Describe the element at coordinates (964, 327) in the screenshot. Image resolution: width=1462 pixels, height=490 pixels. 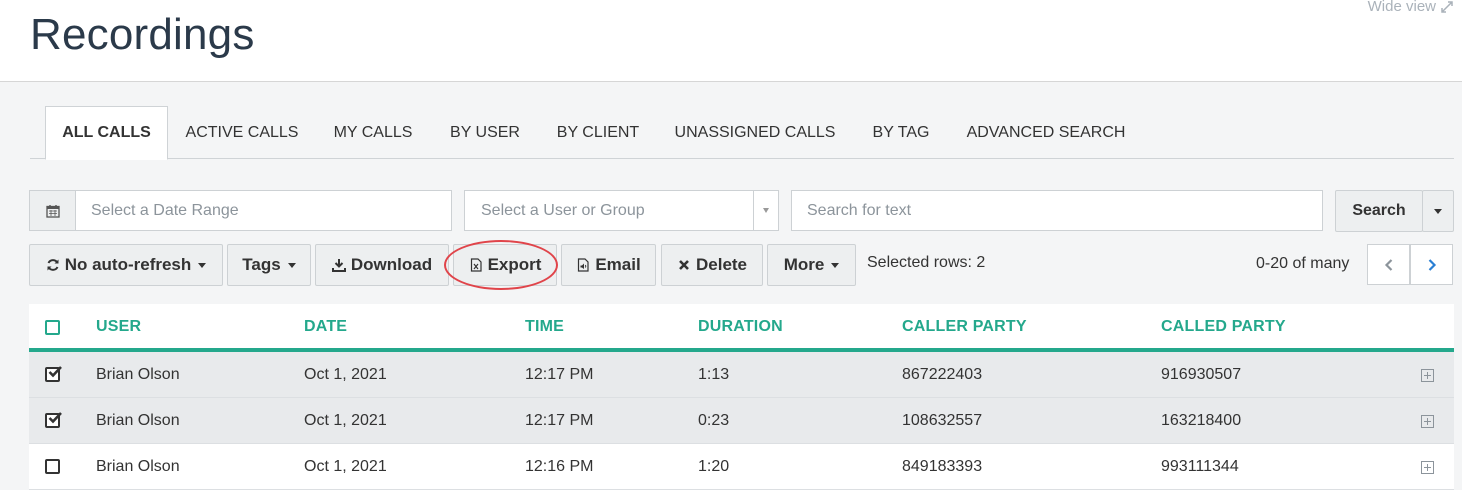
I see `column-header-caller-party: CALLER PARTY` at that location.